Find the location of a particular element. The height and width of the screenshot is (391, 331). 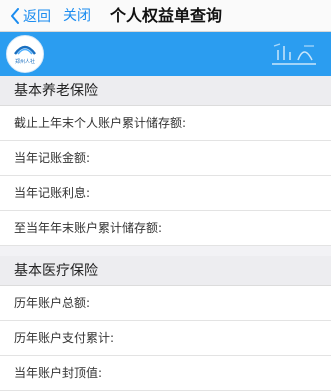

pension-row-current-interest: 当年记账利息: is located at coordinates (165, 193).